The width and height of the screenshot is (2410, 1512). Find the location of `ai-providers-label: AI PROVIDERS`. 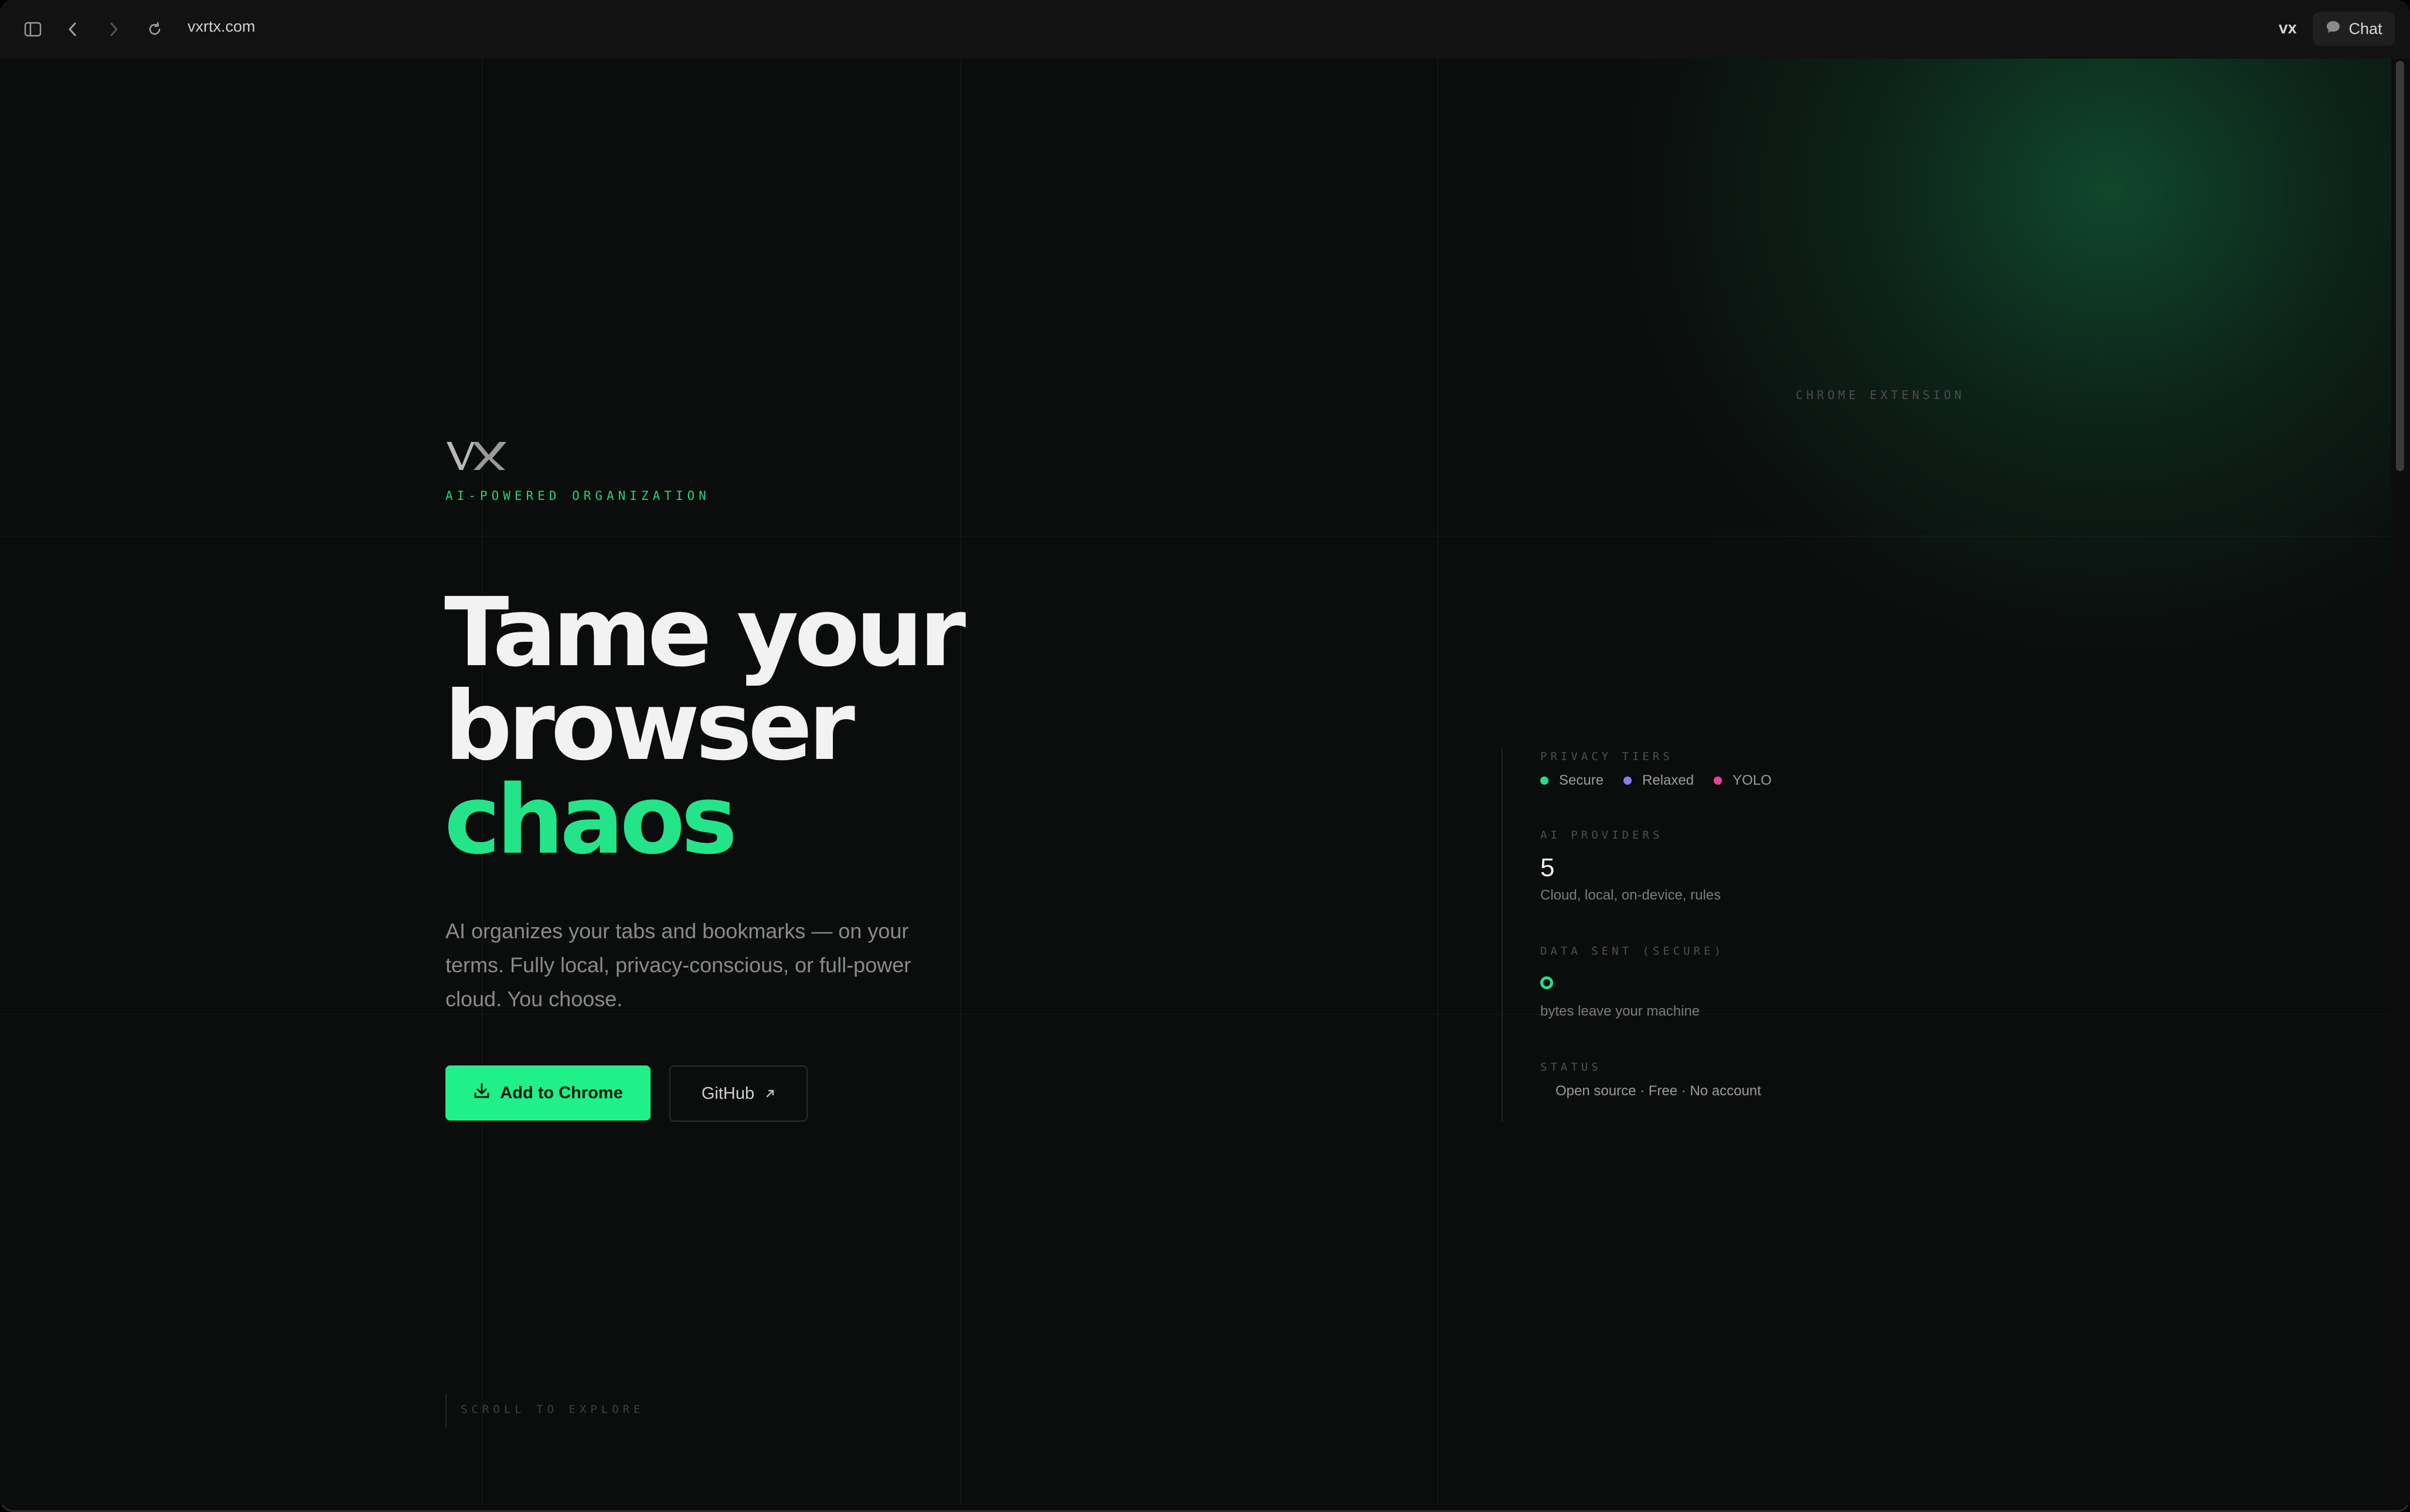

ai-providers-label: AI PROVIDERS is located at coordinates (1601, 835).